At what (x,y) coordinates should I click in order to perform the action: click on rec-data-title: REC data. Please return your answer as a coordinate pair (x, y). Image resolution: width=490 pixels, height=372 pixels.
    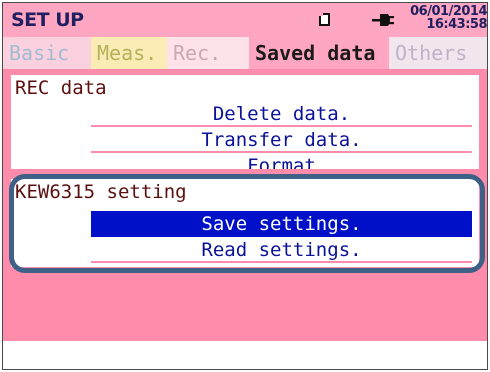
    Looking at the image, I should click on (61, 88).